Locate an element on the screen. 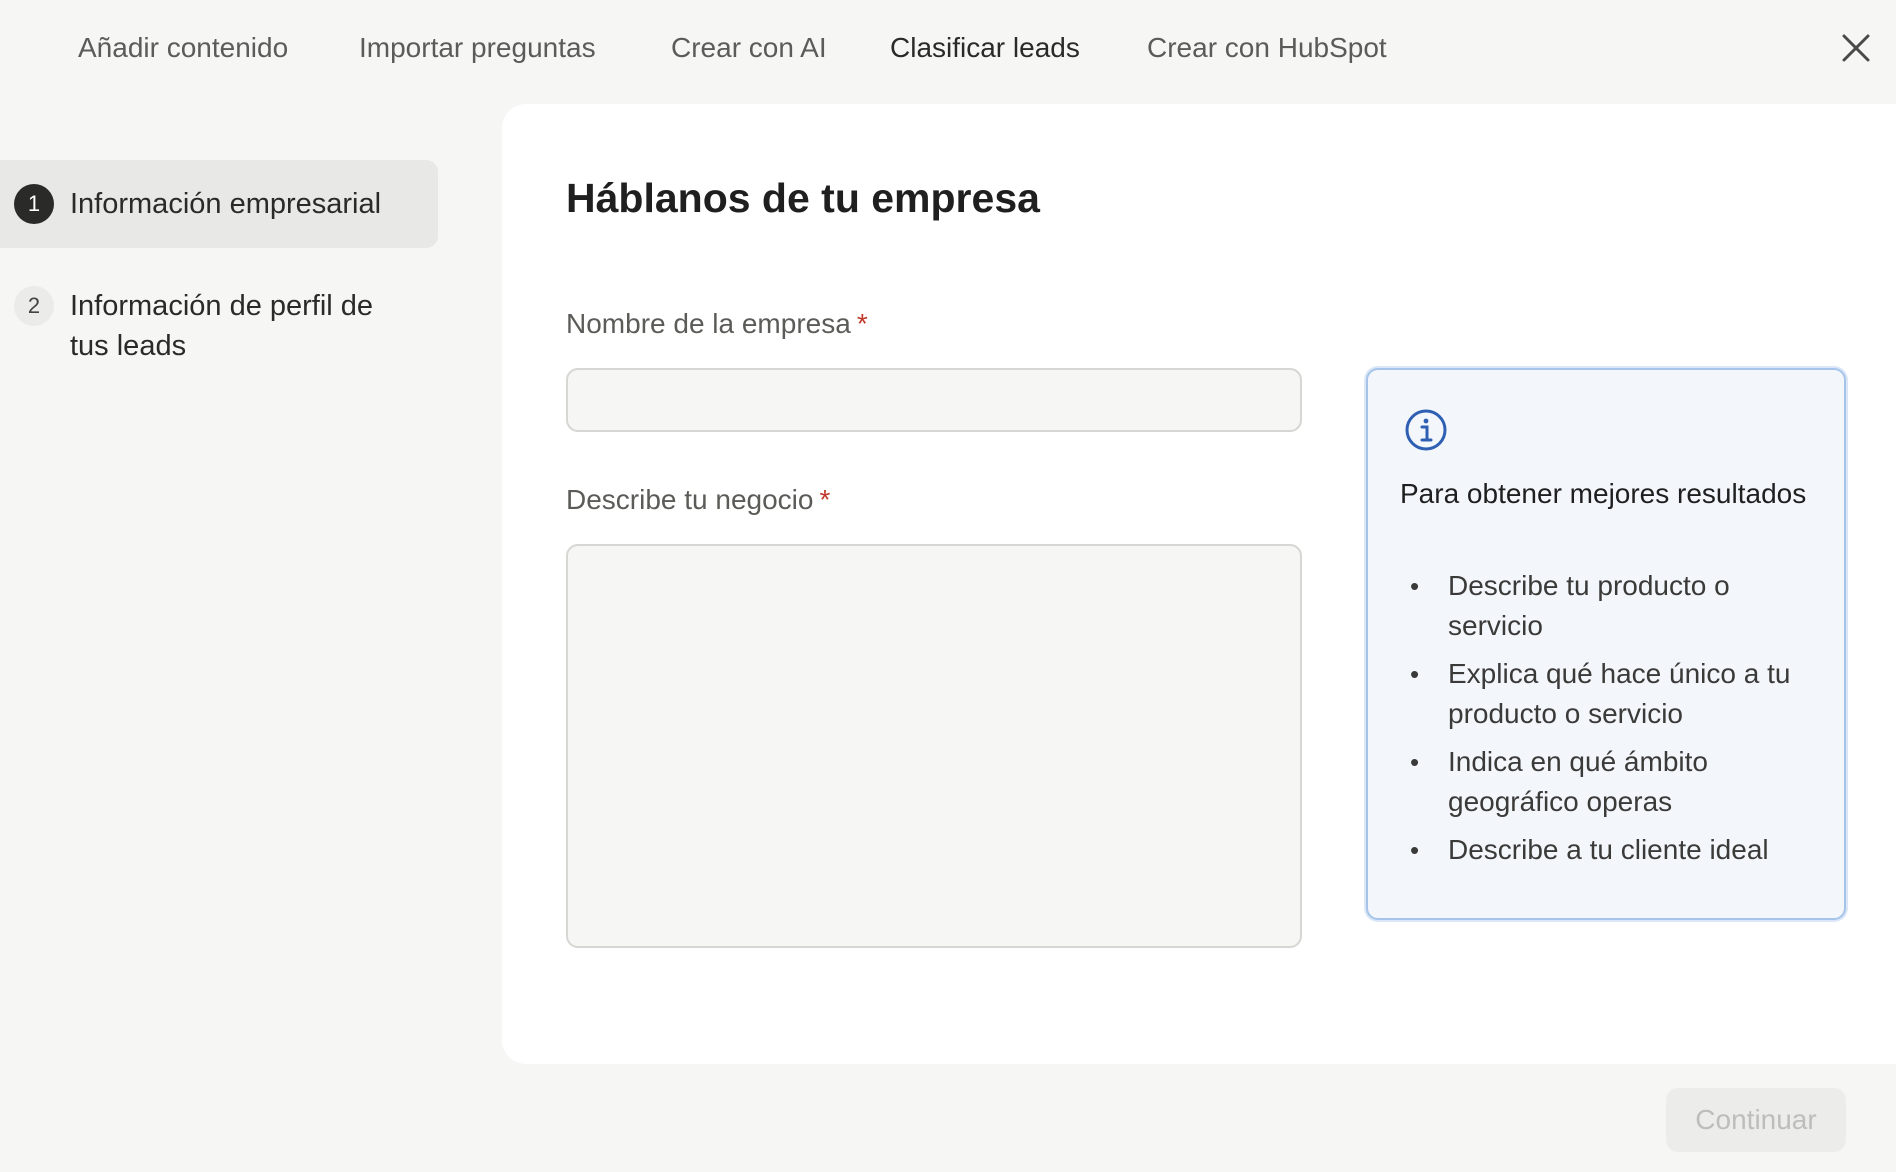 This screenshot has height=1172, width=1896. company-name-input is located at coordinates (934, 400).